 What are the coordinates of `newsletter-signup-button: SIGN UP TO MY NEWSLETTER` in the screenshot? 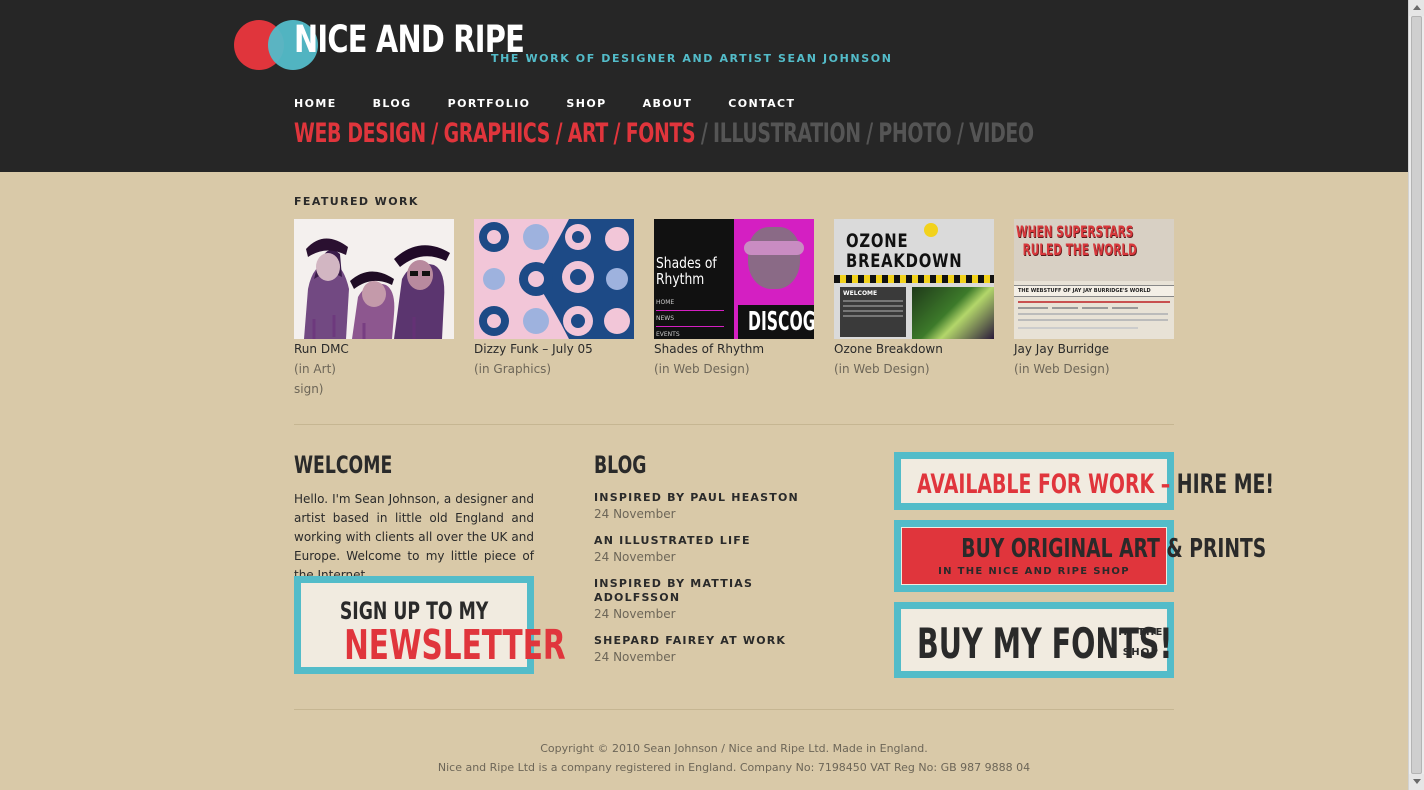 It's located at (430, 625).